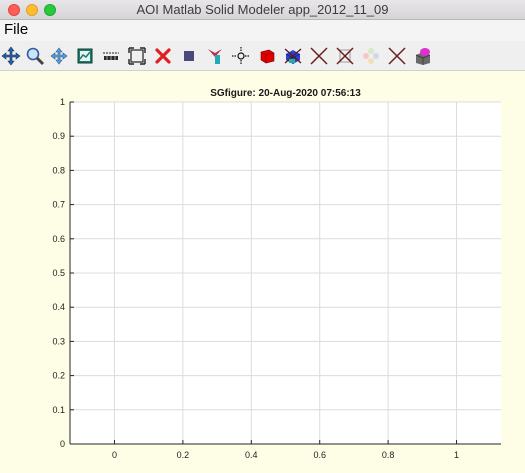 The image size is (525, 473). What do you see at coordinates (58, 205) in the screenshot?
I see `y-tick-label: 0.7` at bounding box center [58, 205].